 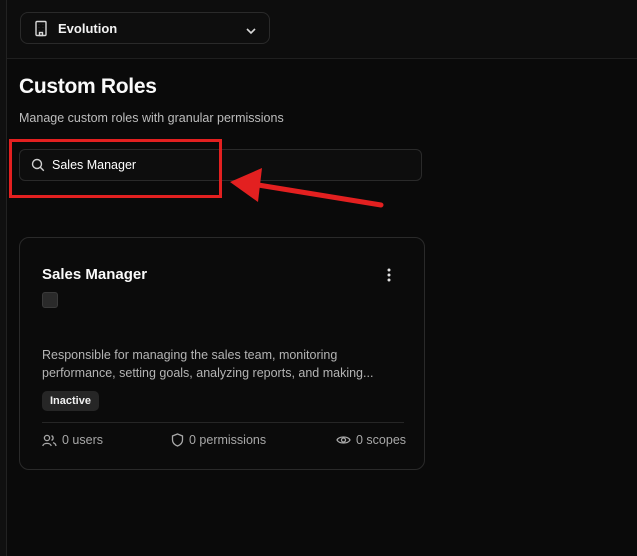 What do you see at coordinates (82, 440) in the screenshot?
I see `users-count-label: 0 users` at bounding box center [82, 440].